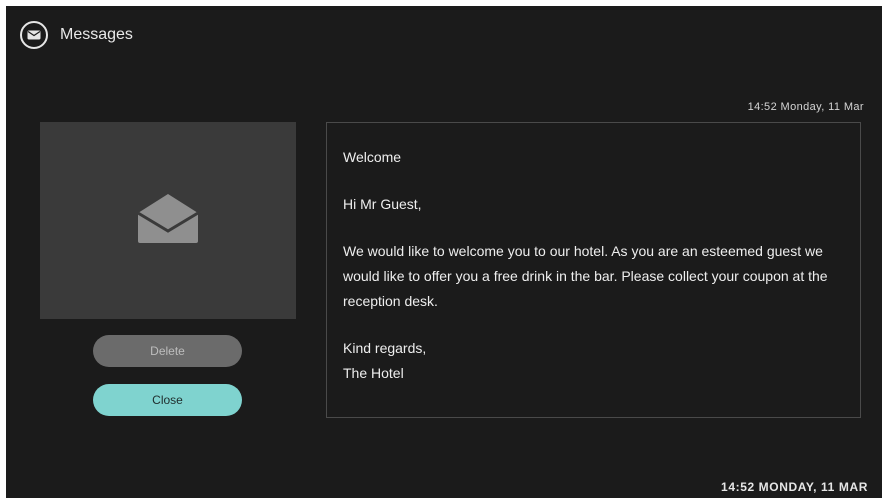 This screenshot has width=888, height=504. Describe the element at coordinates (372, 157) in the screenshot. I see `message-subject: Welcome` at that location.